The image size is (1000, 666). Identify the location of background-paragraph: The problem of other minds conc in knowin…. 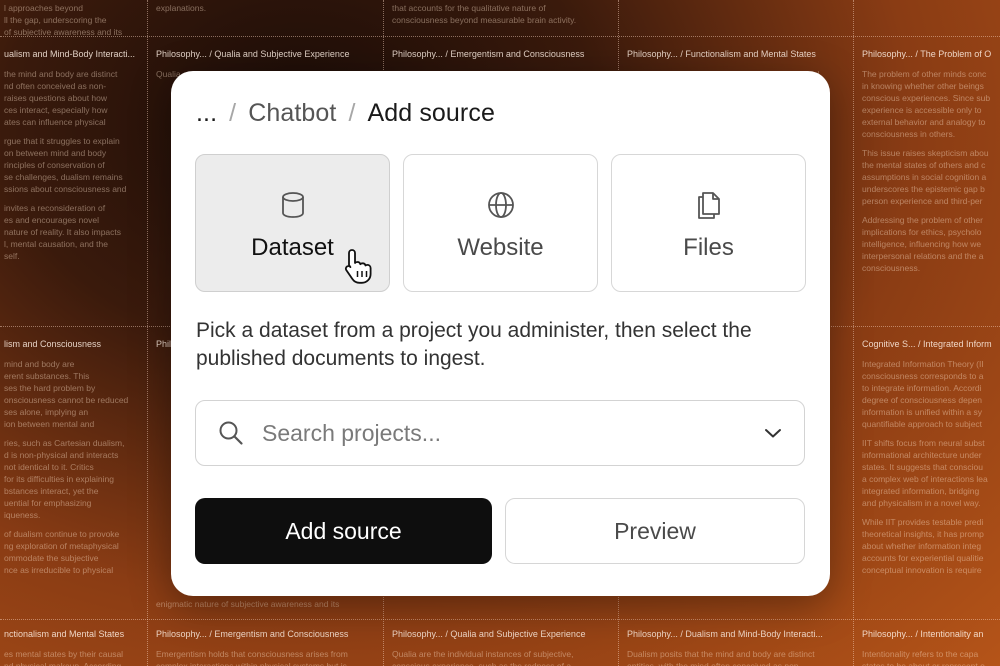
(926, 104).